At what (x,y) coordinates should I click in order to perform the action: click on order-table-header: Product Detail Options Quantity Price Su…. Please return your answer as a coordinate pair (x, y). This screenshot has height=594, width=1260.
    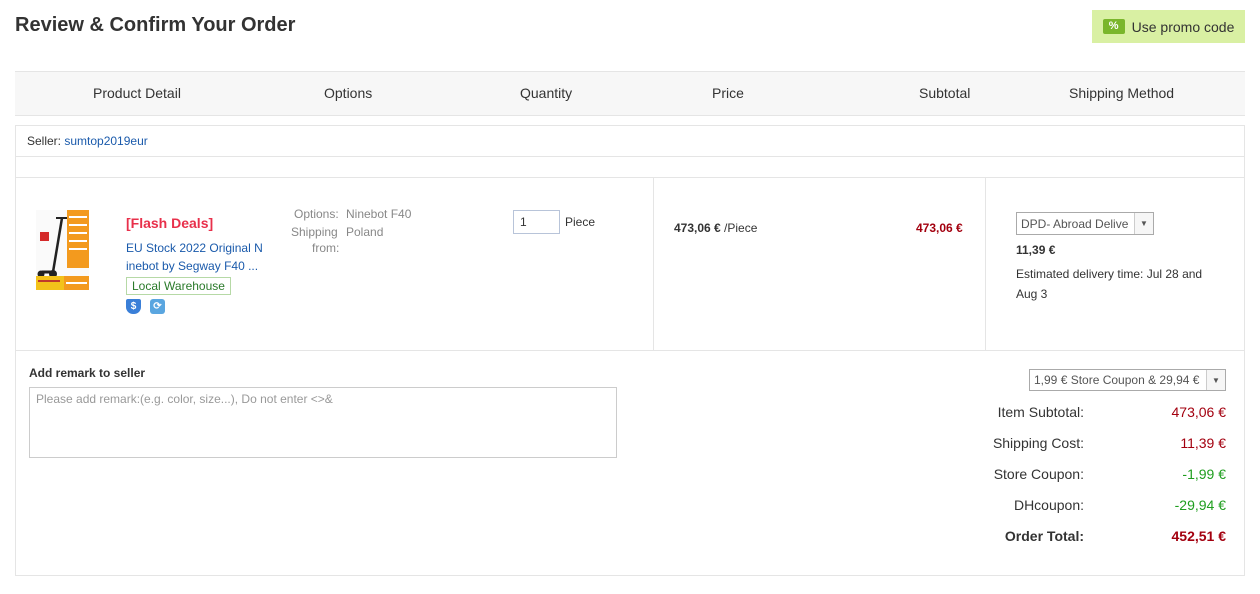
    Looking at the image, I should click on (630, 93).